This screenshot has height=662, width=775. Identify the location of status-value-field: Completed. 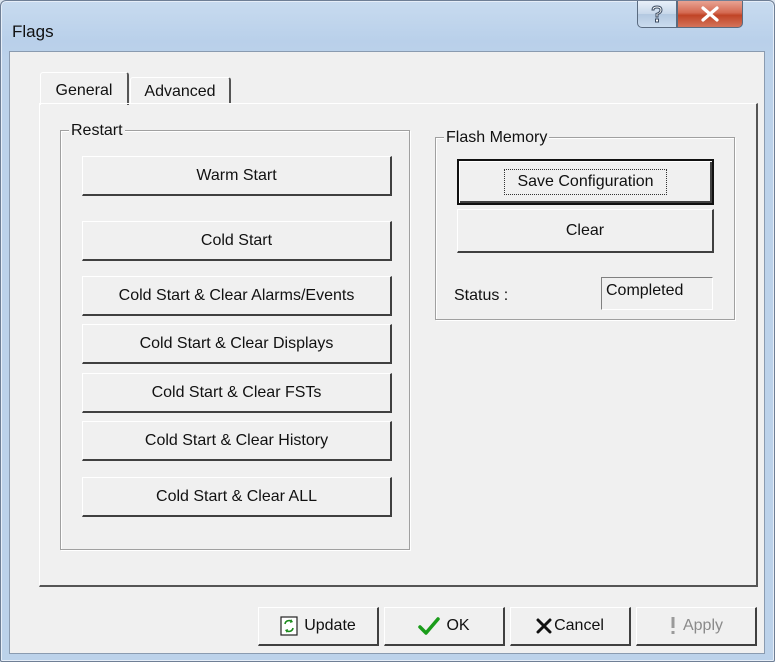
(657, 293).